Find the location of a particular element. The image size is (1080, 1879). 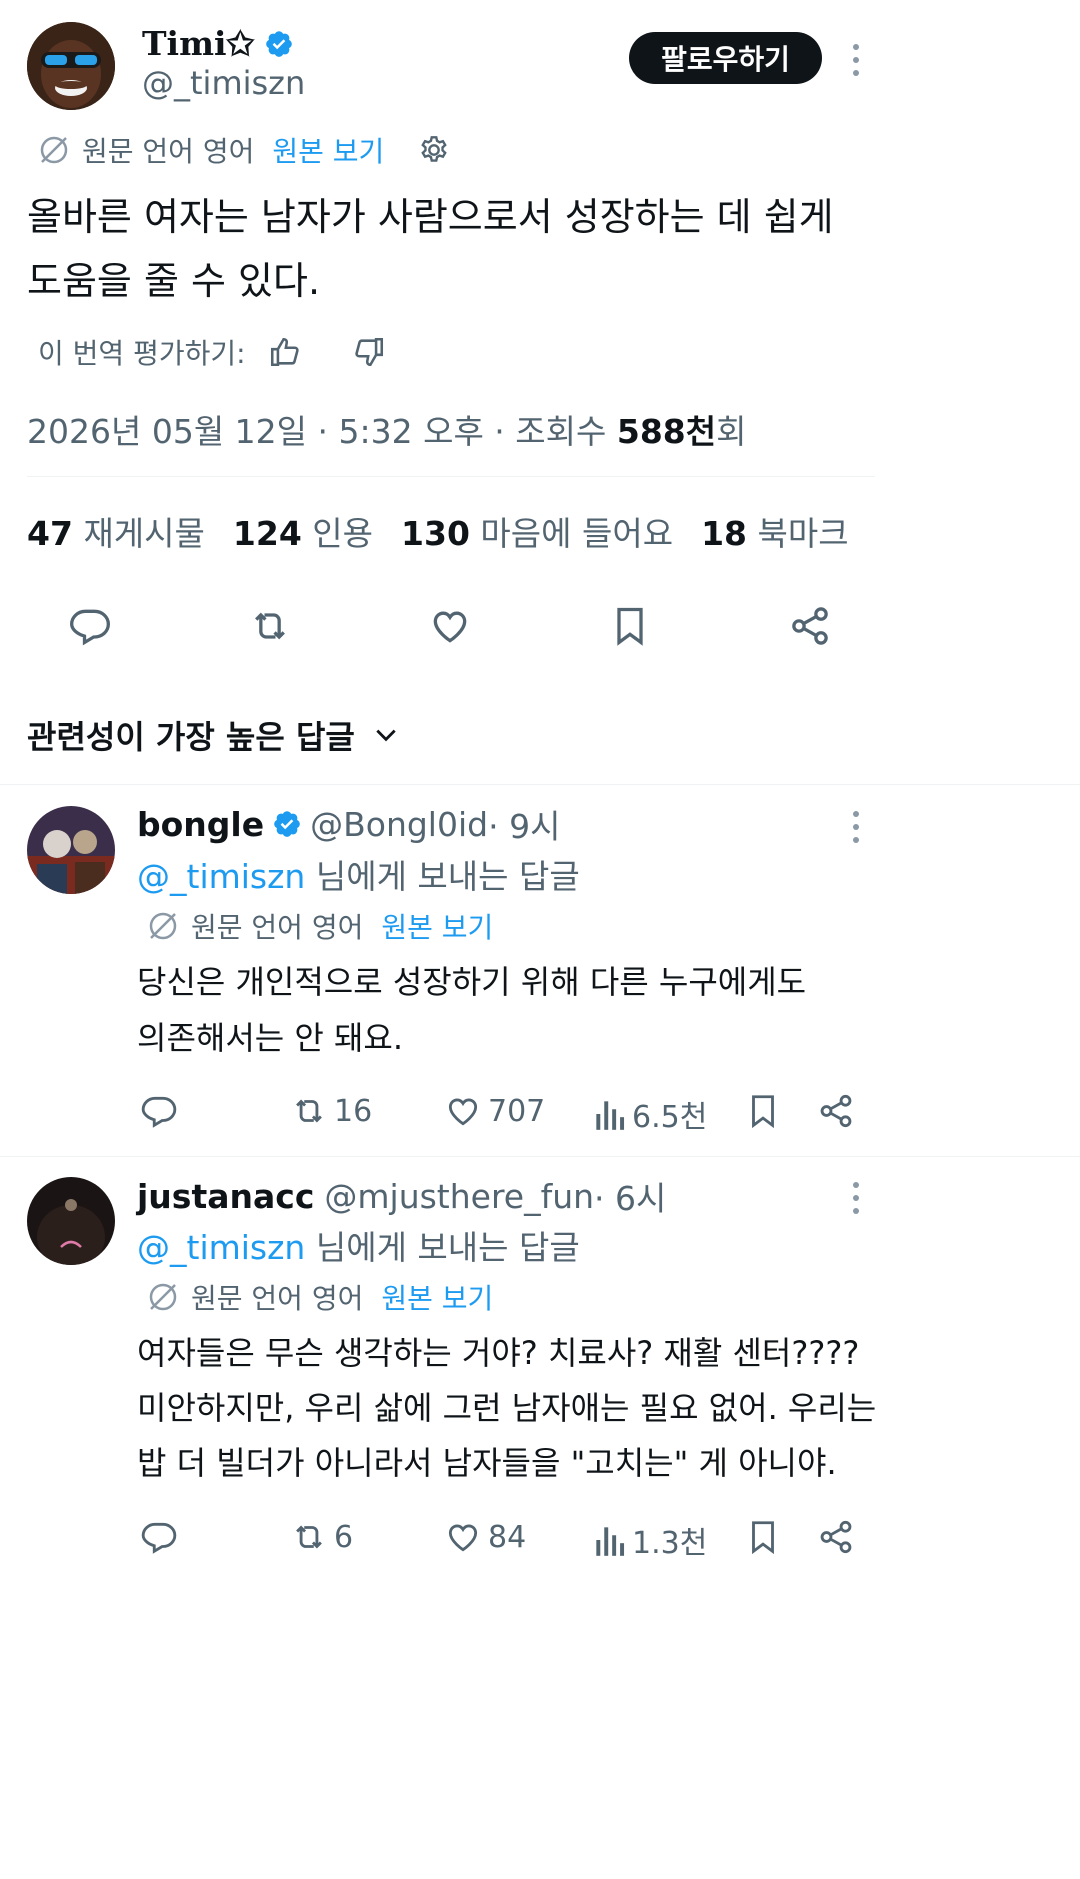

stat-quotes: 124 인용 is located at coordinates (303, 531).